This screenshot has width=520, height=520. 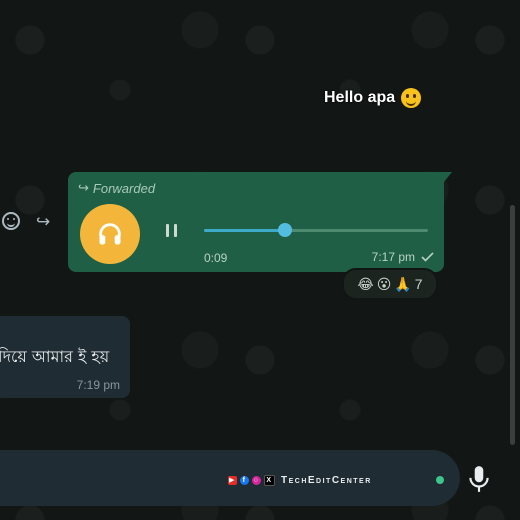 What do you see at coordinates (244, 230) in the screenshot?
I see `playback-progress` at bounding box center [244, 230].